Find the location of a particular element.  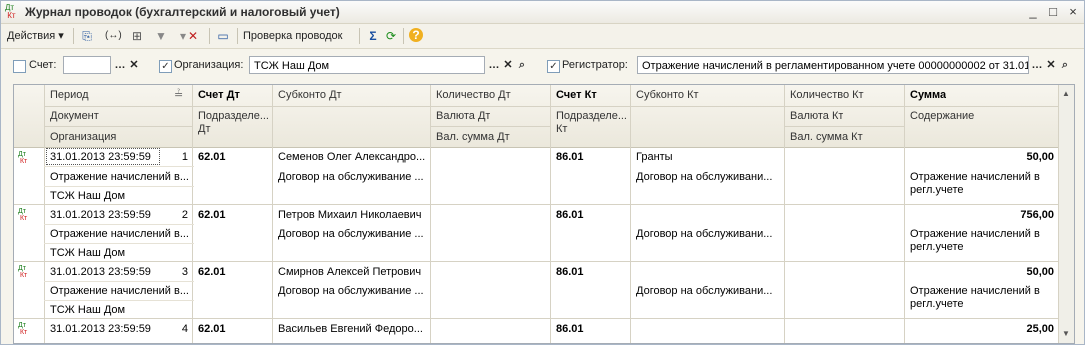

org-field: ТСЖ Наш Дом is located at coordinates (367, 65).